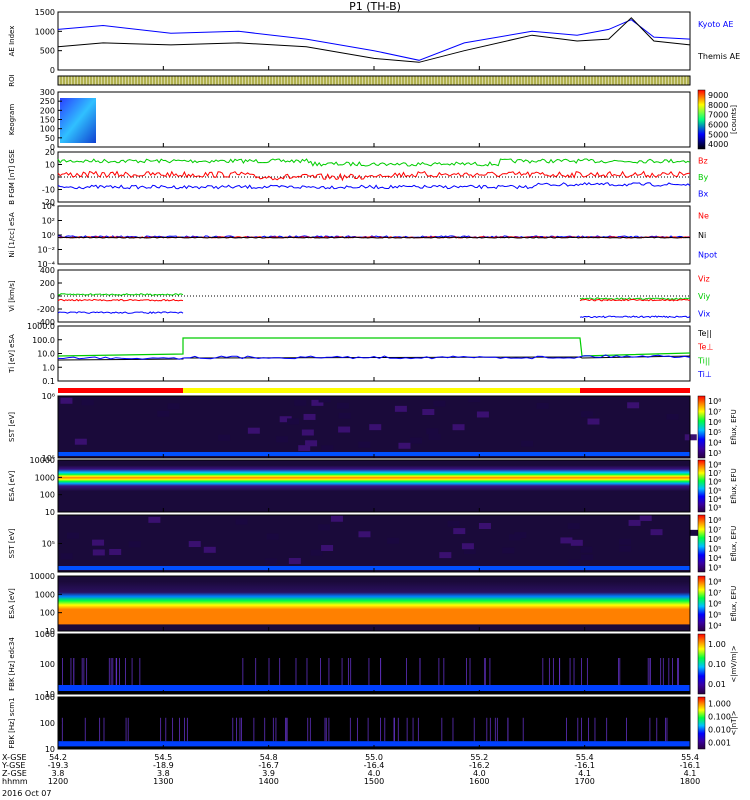  What do you see at coordinates (12, 295) in the screenshot?
I see `vi-ylabel: Vi [km/s]` at bounding box center [12, 295].